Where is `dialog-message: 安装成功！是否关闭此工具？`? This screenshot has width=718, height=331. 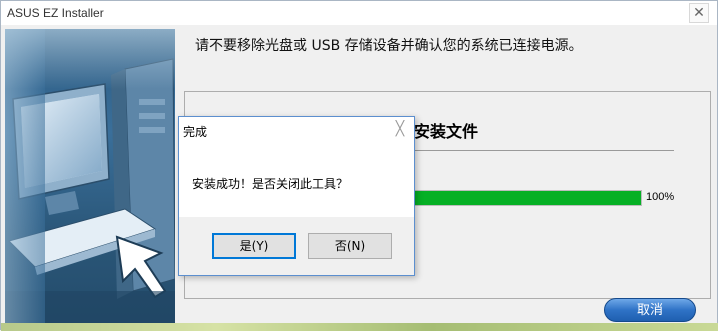
dialog-message: 安装成功！是否关闭此工具？ is located at coordinates (270, 184).